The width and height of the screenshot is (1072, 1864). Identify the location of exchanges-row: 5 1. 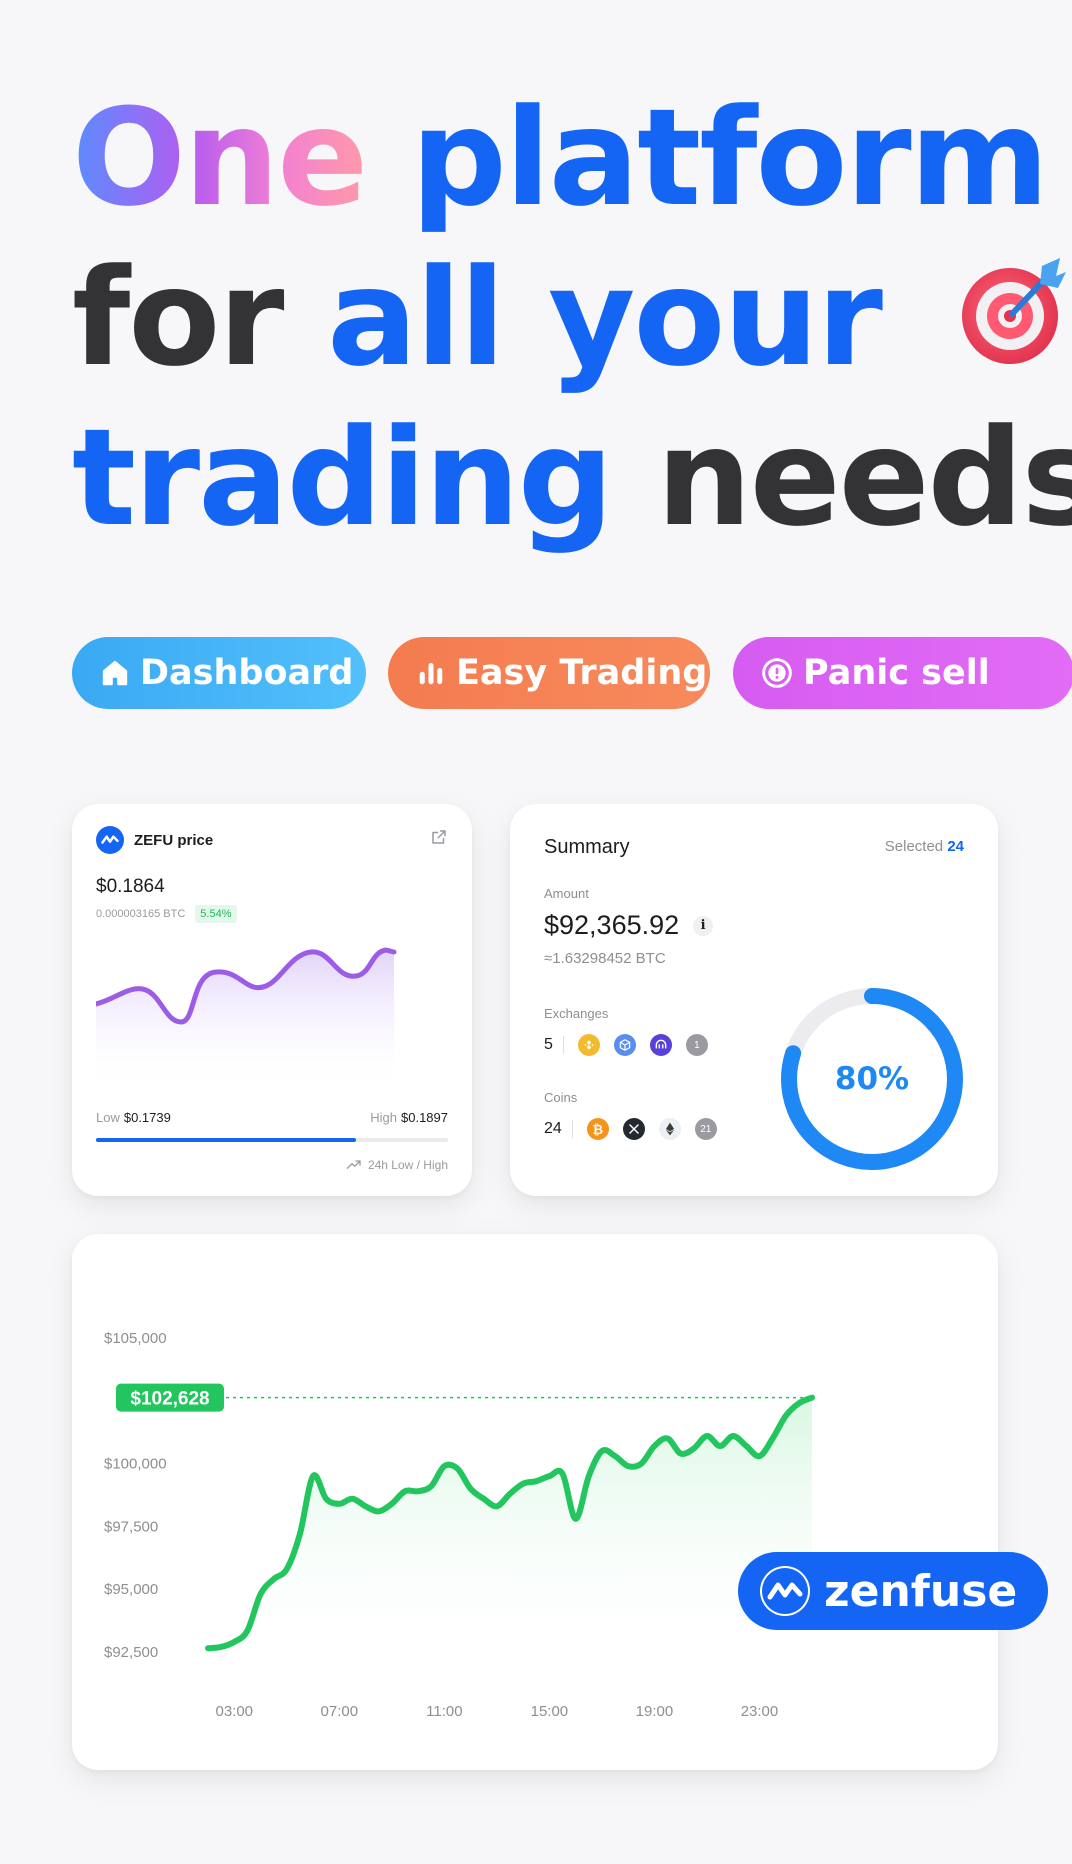
(626, 1045).